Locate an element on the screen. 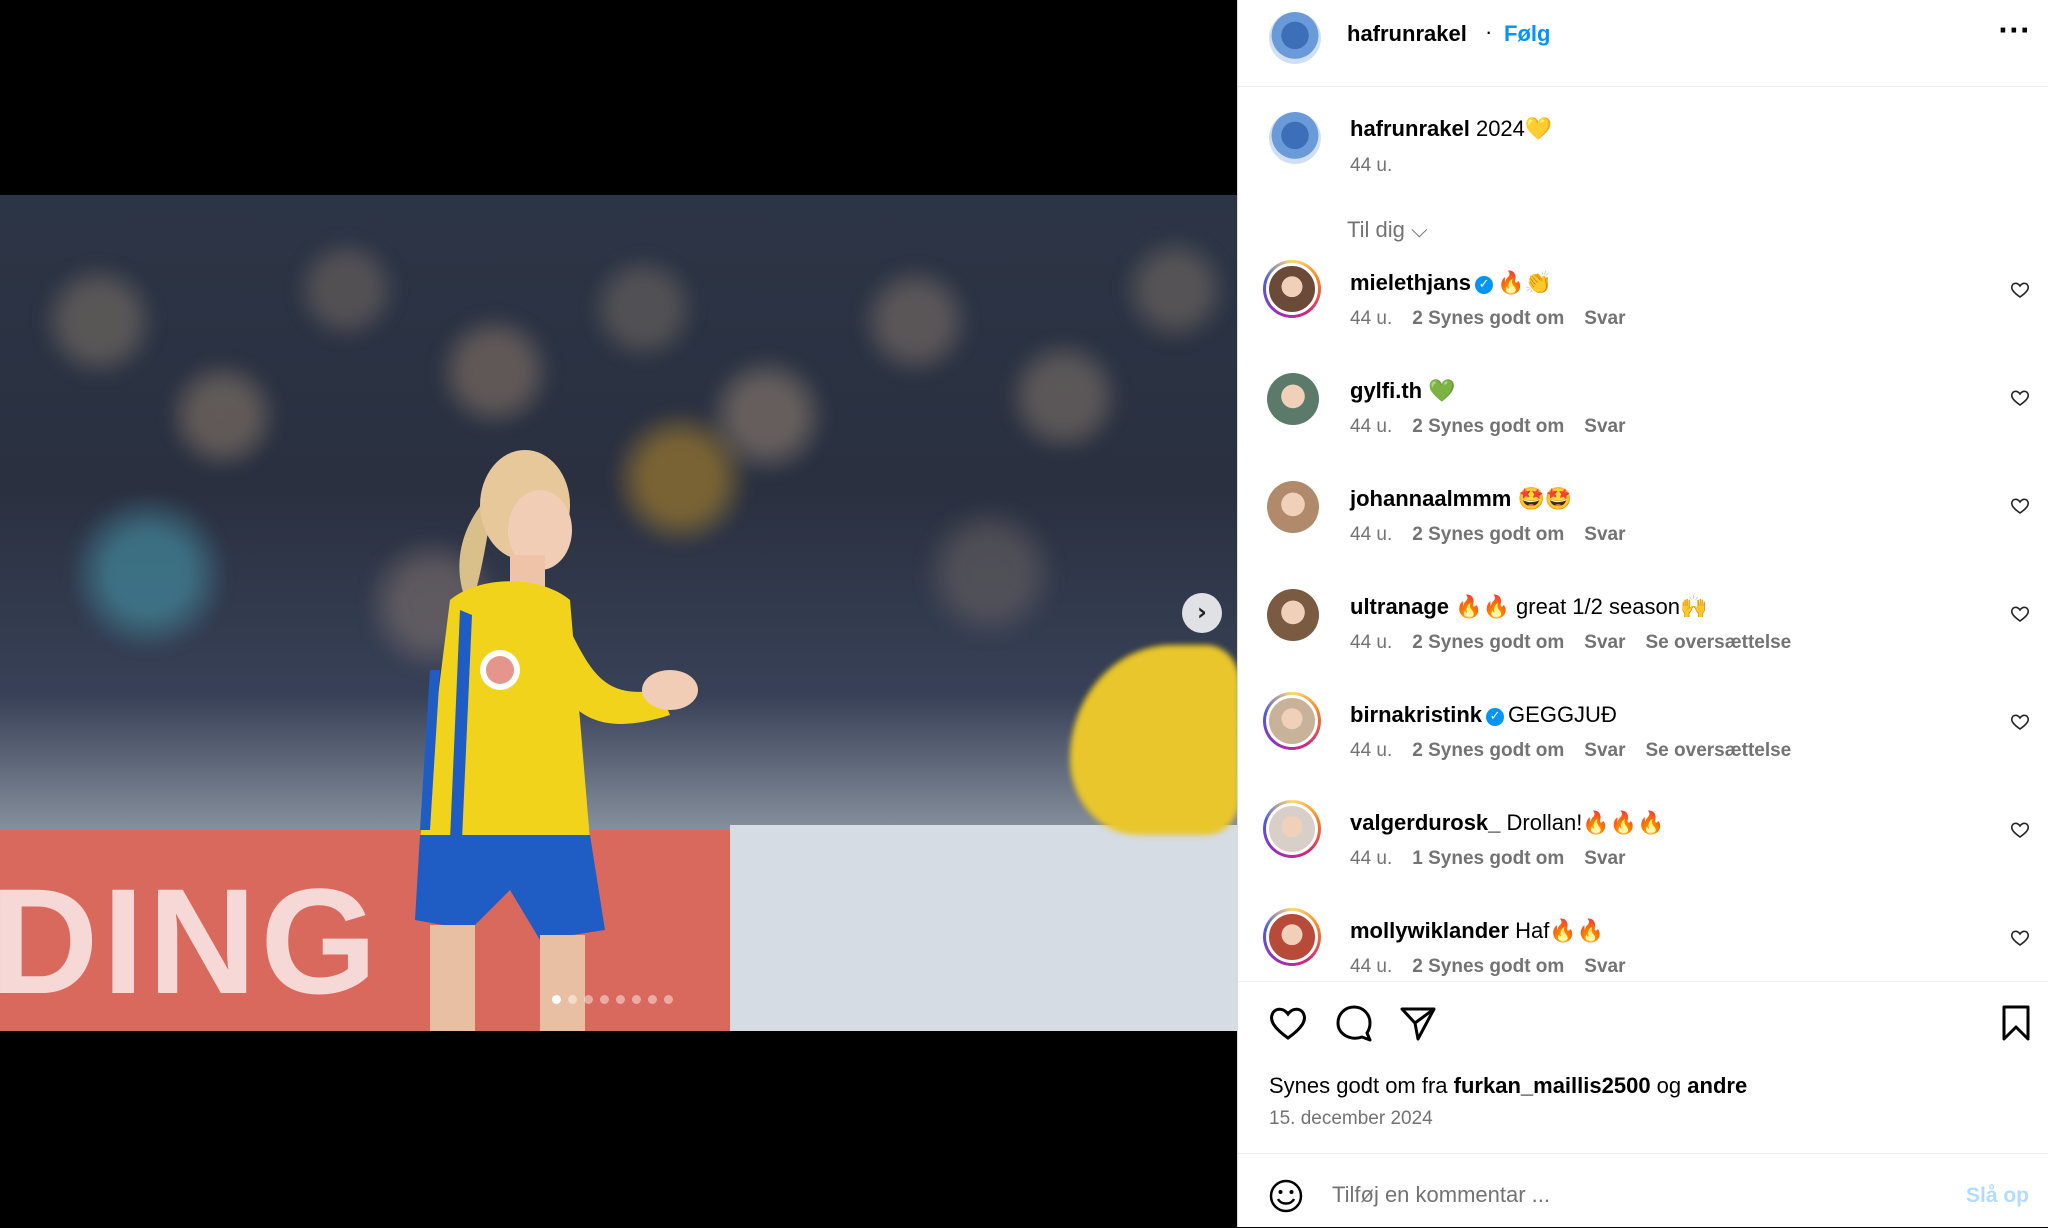  comment-body: valgerdurosk_ Drollan!🔥🔥🔥 is located at coordinates (1507, 823).